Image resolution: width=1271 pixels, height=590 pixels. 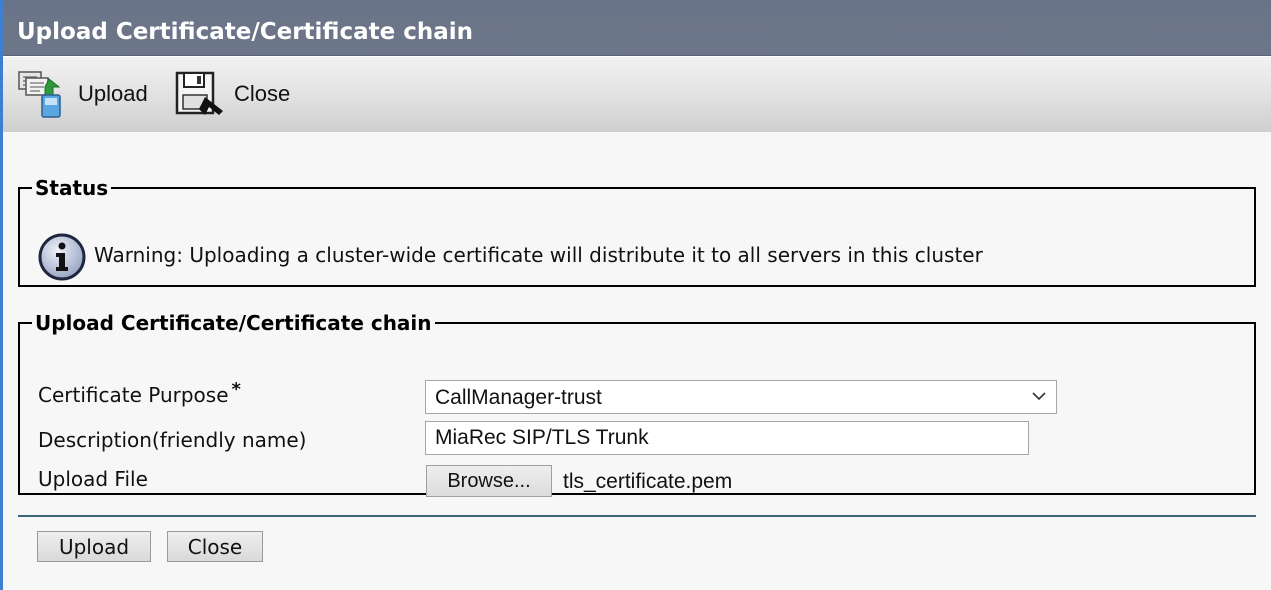 What do you see at coordinates (72, 188) in the screenshot?
I see `status-legend: Status` at bounding box center [72, 188].